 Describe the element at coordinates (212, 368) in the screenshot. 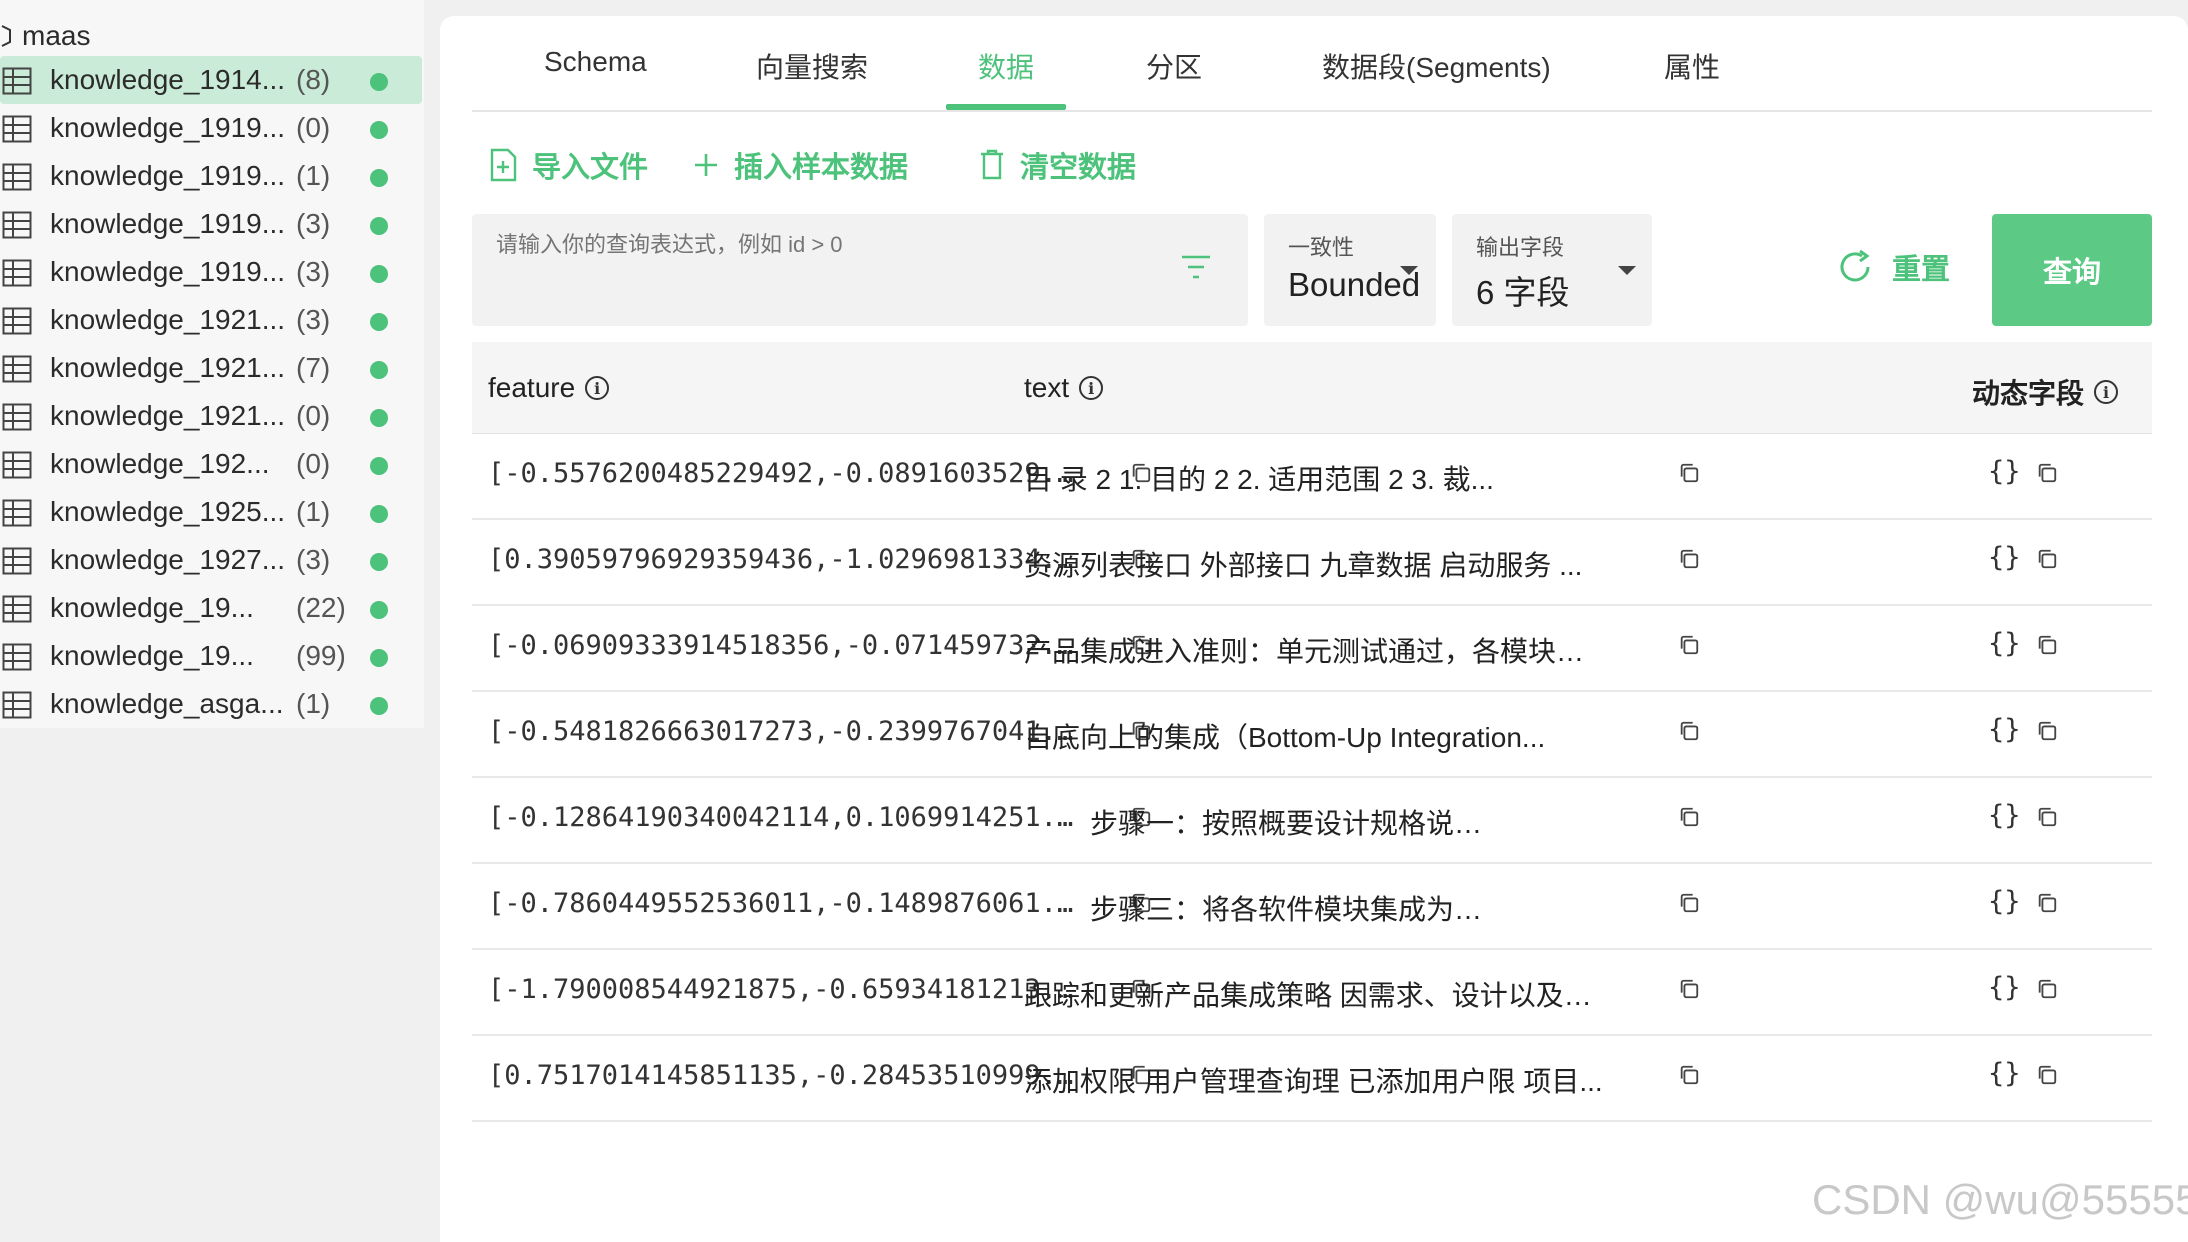

I see `collection-item: knowledge_1921... (7)` at that location.